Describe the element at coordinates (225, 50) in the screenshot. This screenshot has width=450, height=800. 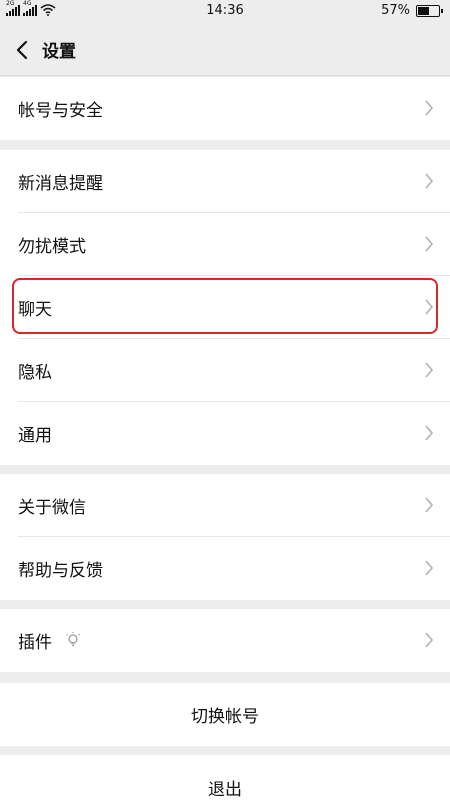
I see `nav-bar: 设置` at that location.